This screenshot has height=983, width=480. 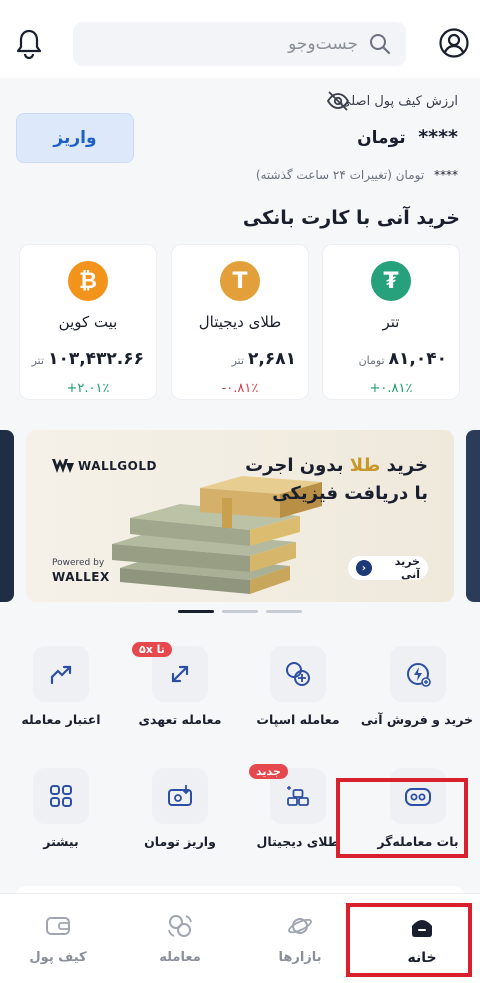 What do you see at coordinates (88, 281) in the screenshot?
I see `bitcoin-icon: ₿` at bounding box center [88, 281].